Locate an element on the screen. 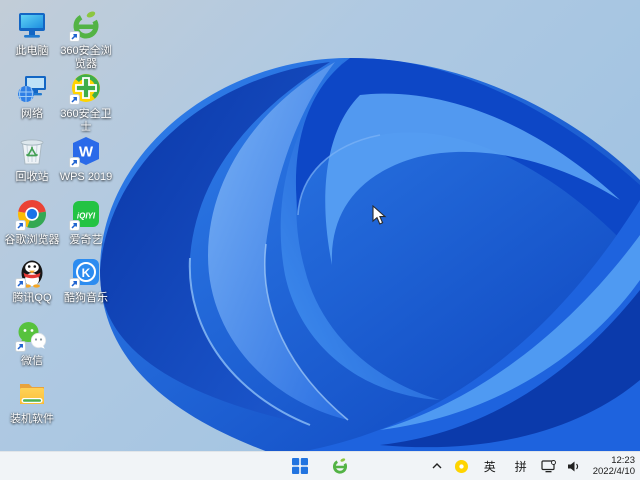  desktop-icon-360-guard: 360安全卫士 is located at coordinates (86, 102).